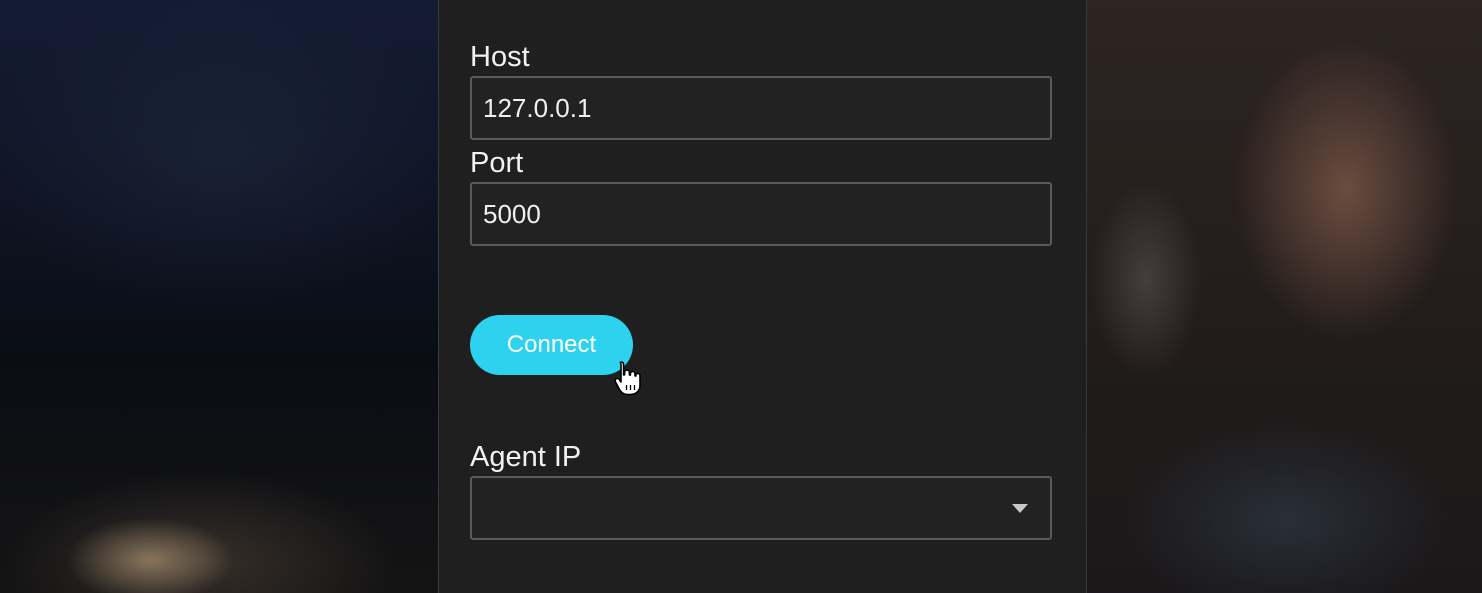  Describe the element at coordinates (551, 345) in the screenshot. I see `connect-button: Connect` at that location.